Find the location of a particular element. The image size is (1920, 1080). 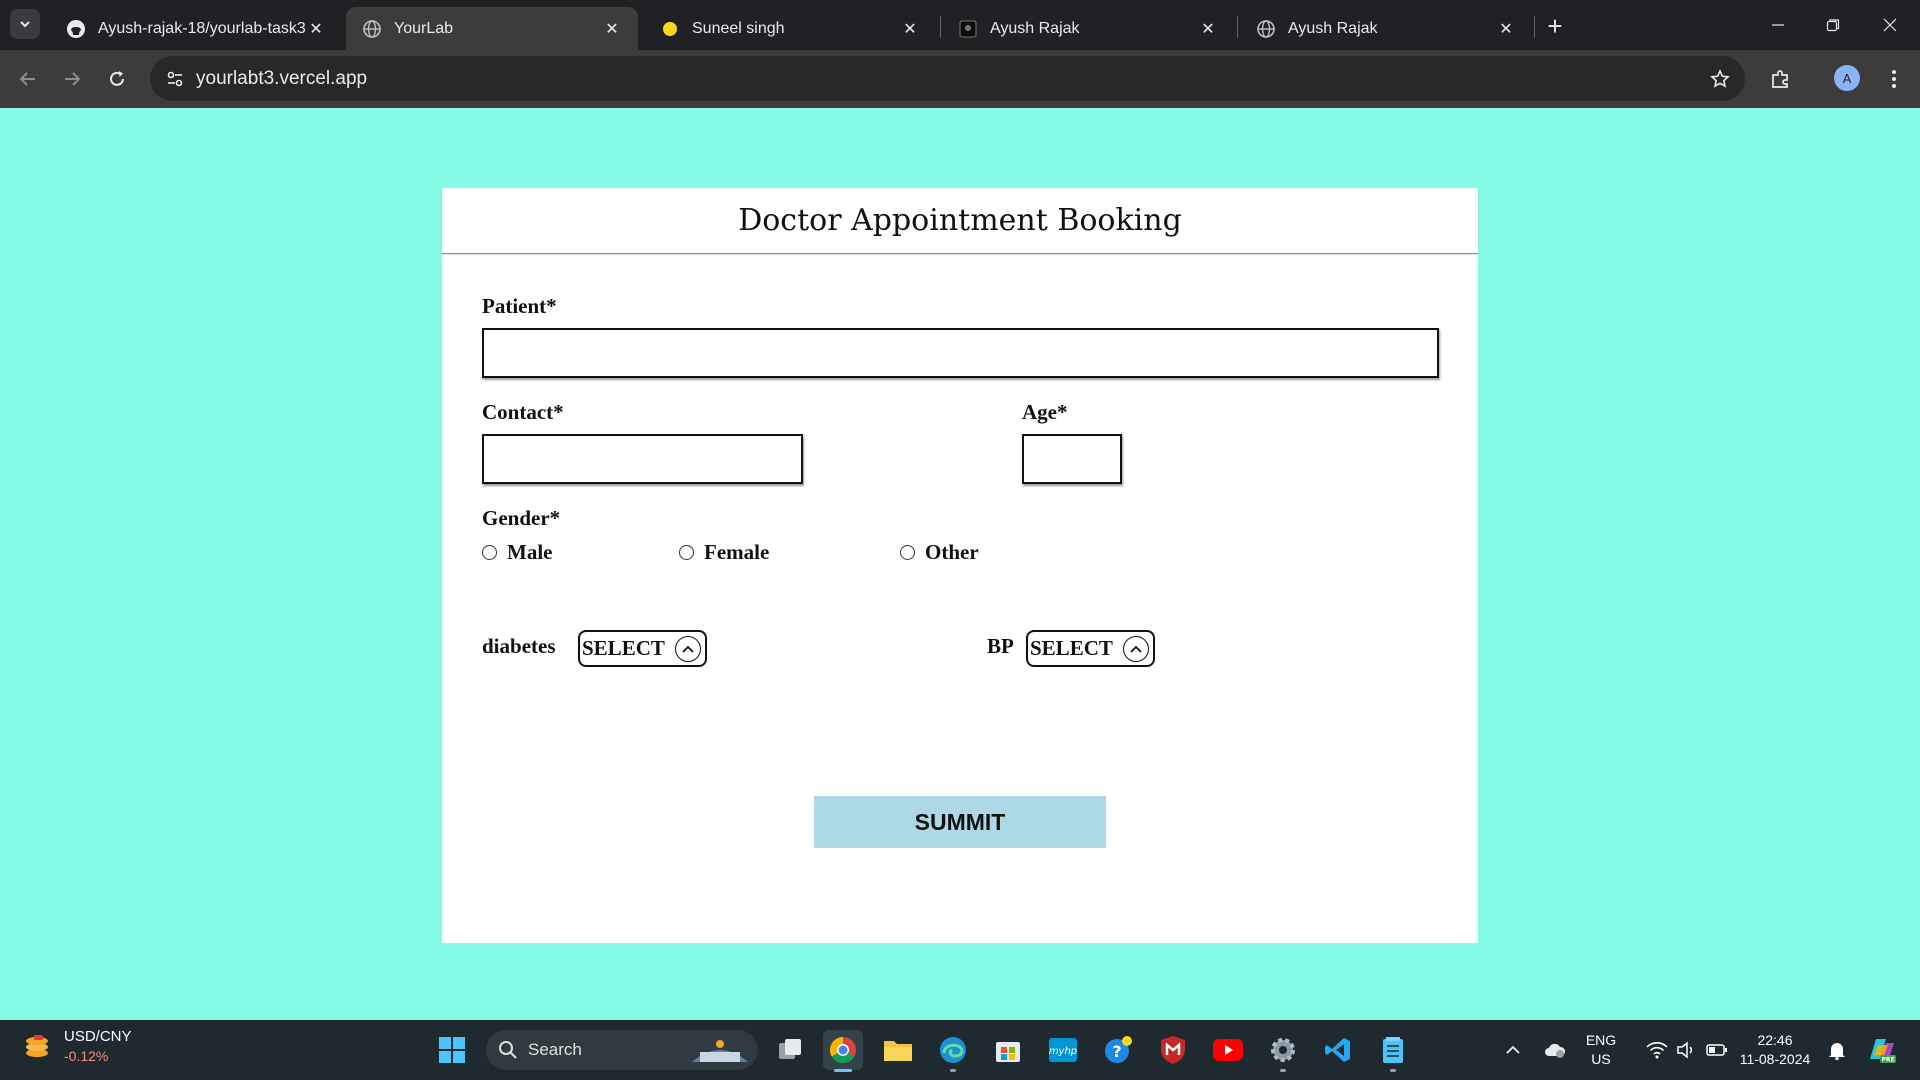

clock-date: 11-08-2024 is located at coordinates (1775, 1059).